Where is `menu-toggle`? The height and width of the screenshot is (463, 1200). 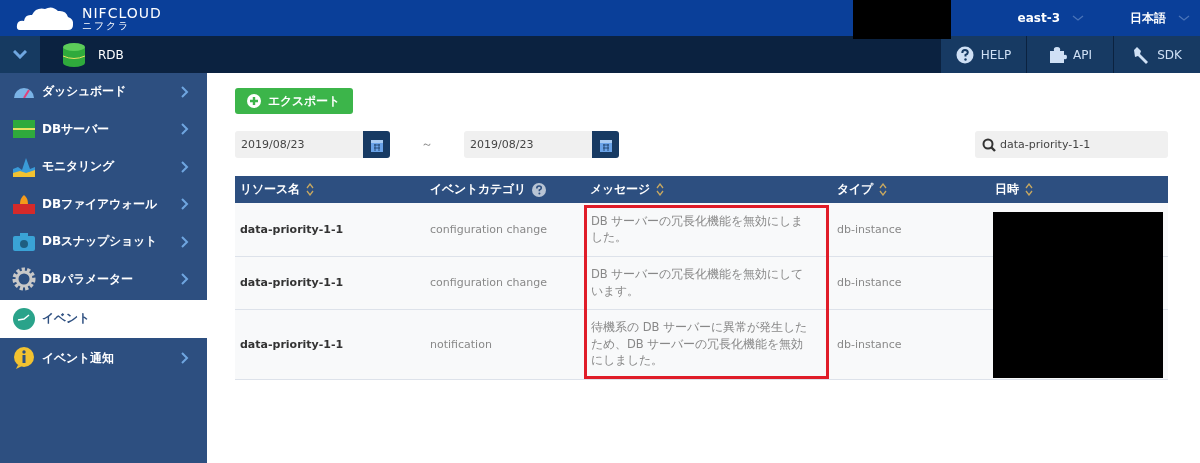 menu-toggle is located at coordinates (20, 54).